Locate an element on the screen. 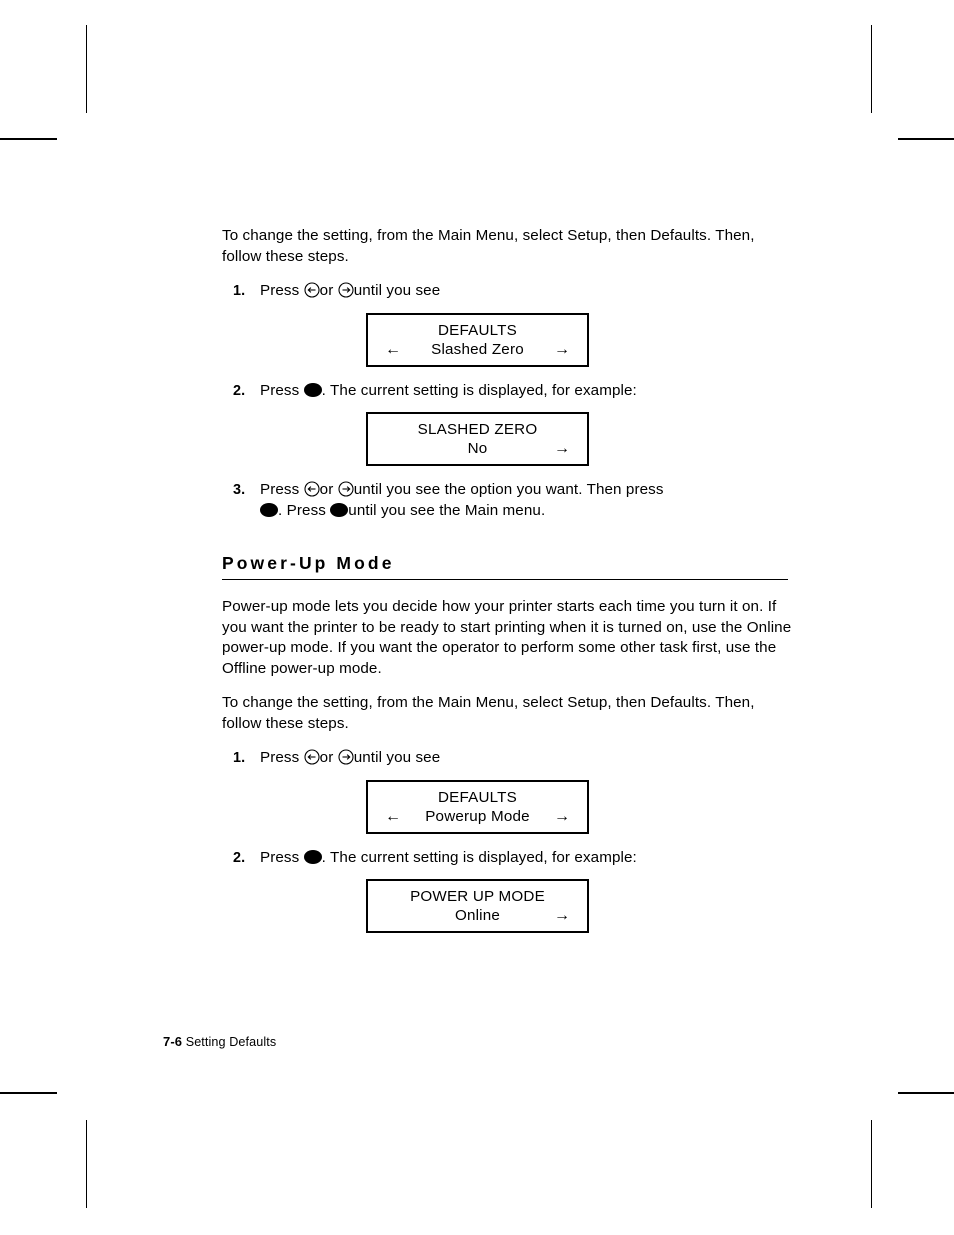 The width and height of the screenshot is (954, 1235). step-line2-text-a: . Press is located at coordinates (302, 510).